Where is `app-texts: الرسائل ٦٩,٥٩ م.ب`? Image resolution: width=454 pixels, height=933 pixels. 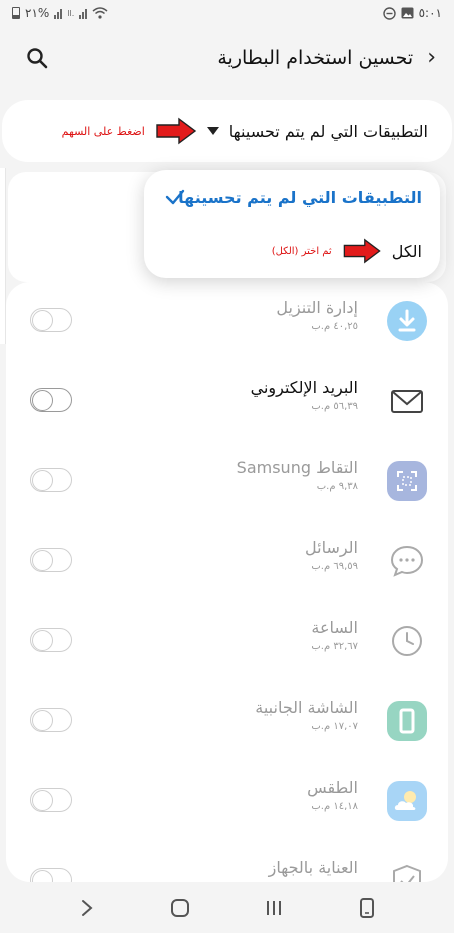 app-texts: الرسائل ٦٩,٥٩ م.ب is located at coordinates (331, 555).